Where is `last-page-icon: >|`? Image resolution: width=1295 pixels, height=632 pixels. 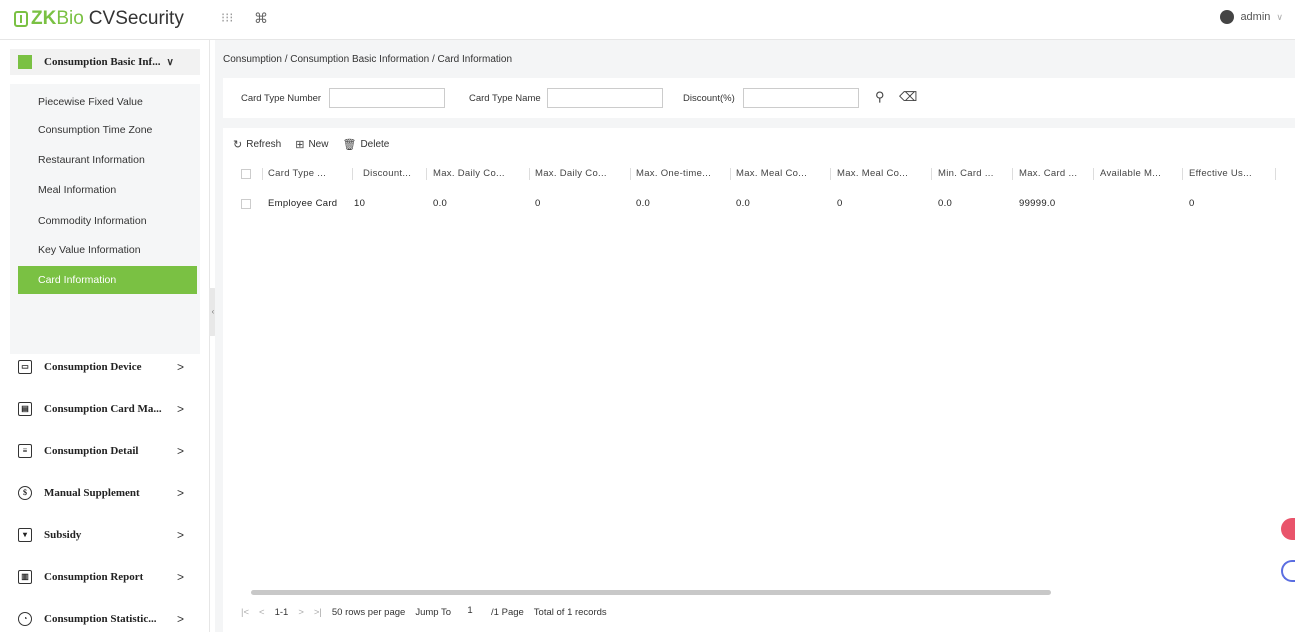 last-page-icon: >| is located at coordinates (318, 612).